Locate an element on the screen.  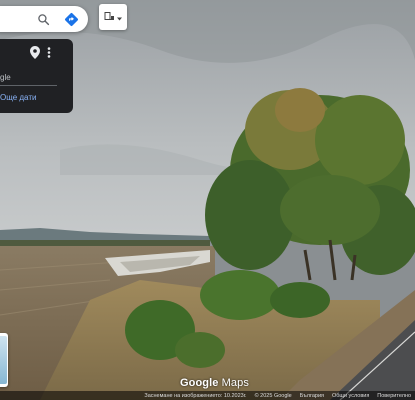
image-owner: gle is located at coordinates (5, 77).